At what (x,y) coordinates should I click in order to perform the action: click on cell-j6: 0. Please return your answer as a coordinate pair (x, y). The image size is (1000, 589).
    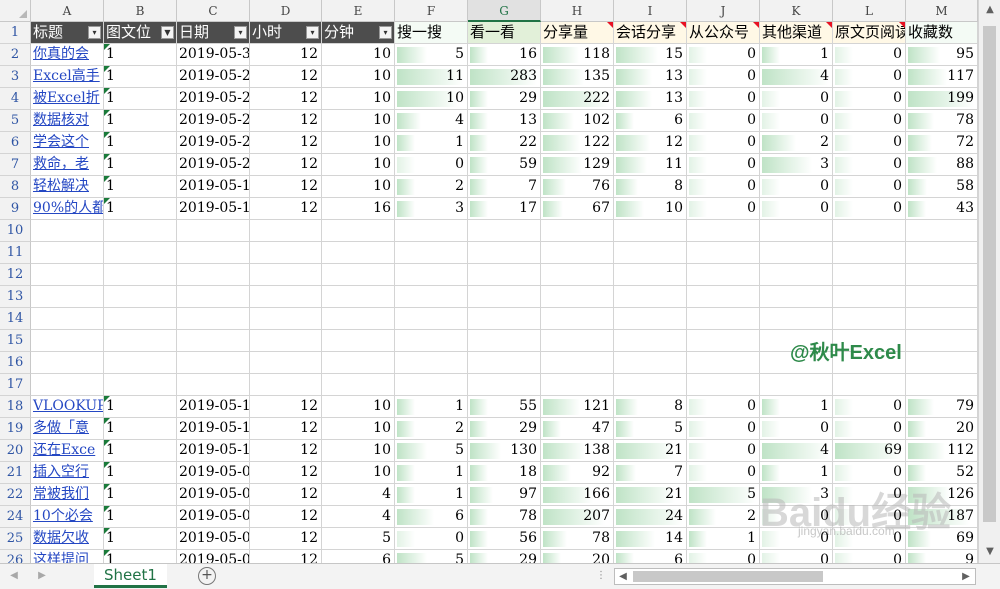
    Looking at the image, I should click on (723, 143).